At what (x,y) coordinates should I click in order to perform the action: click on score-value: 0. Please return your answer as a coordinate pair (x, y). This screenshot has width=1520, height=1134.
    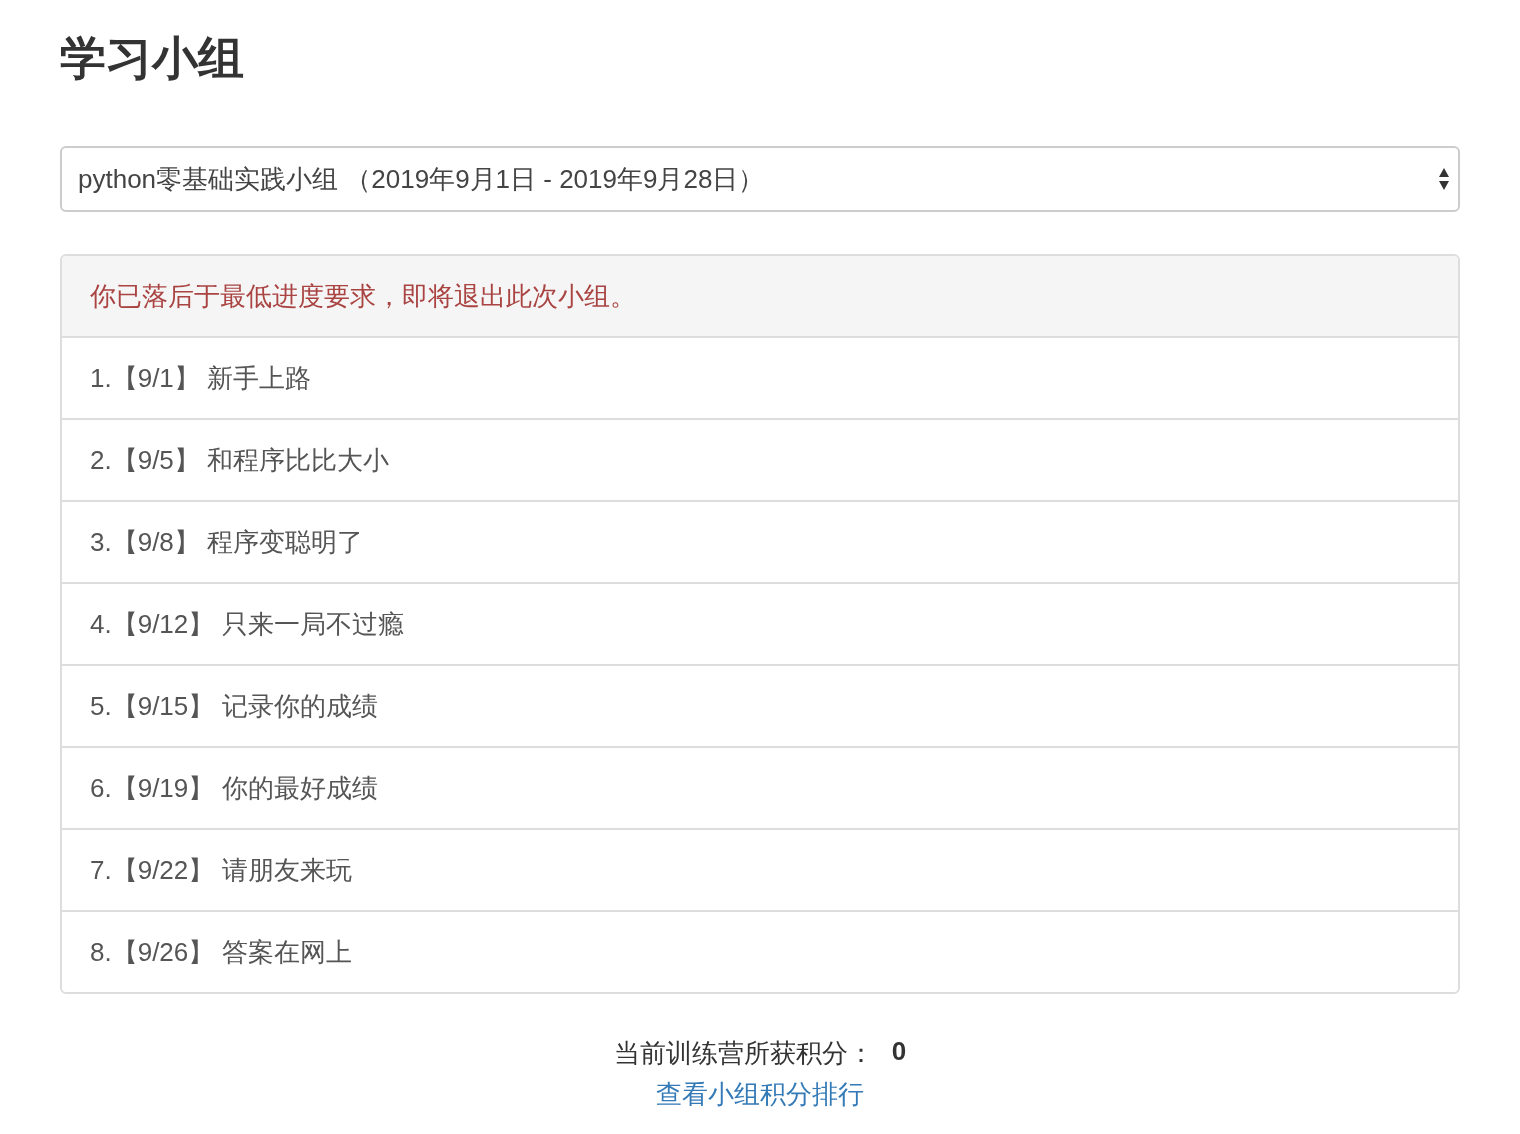
    Looking at the image, I should click on (899, 1052).